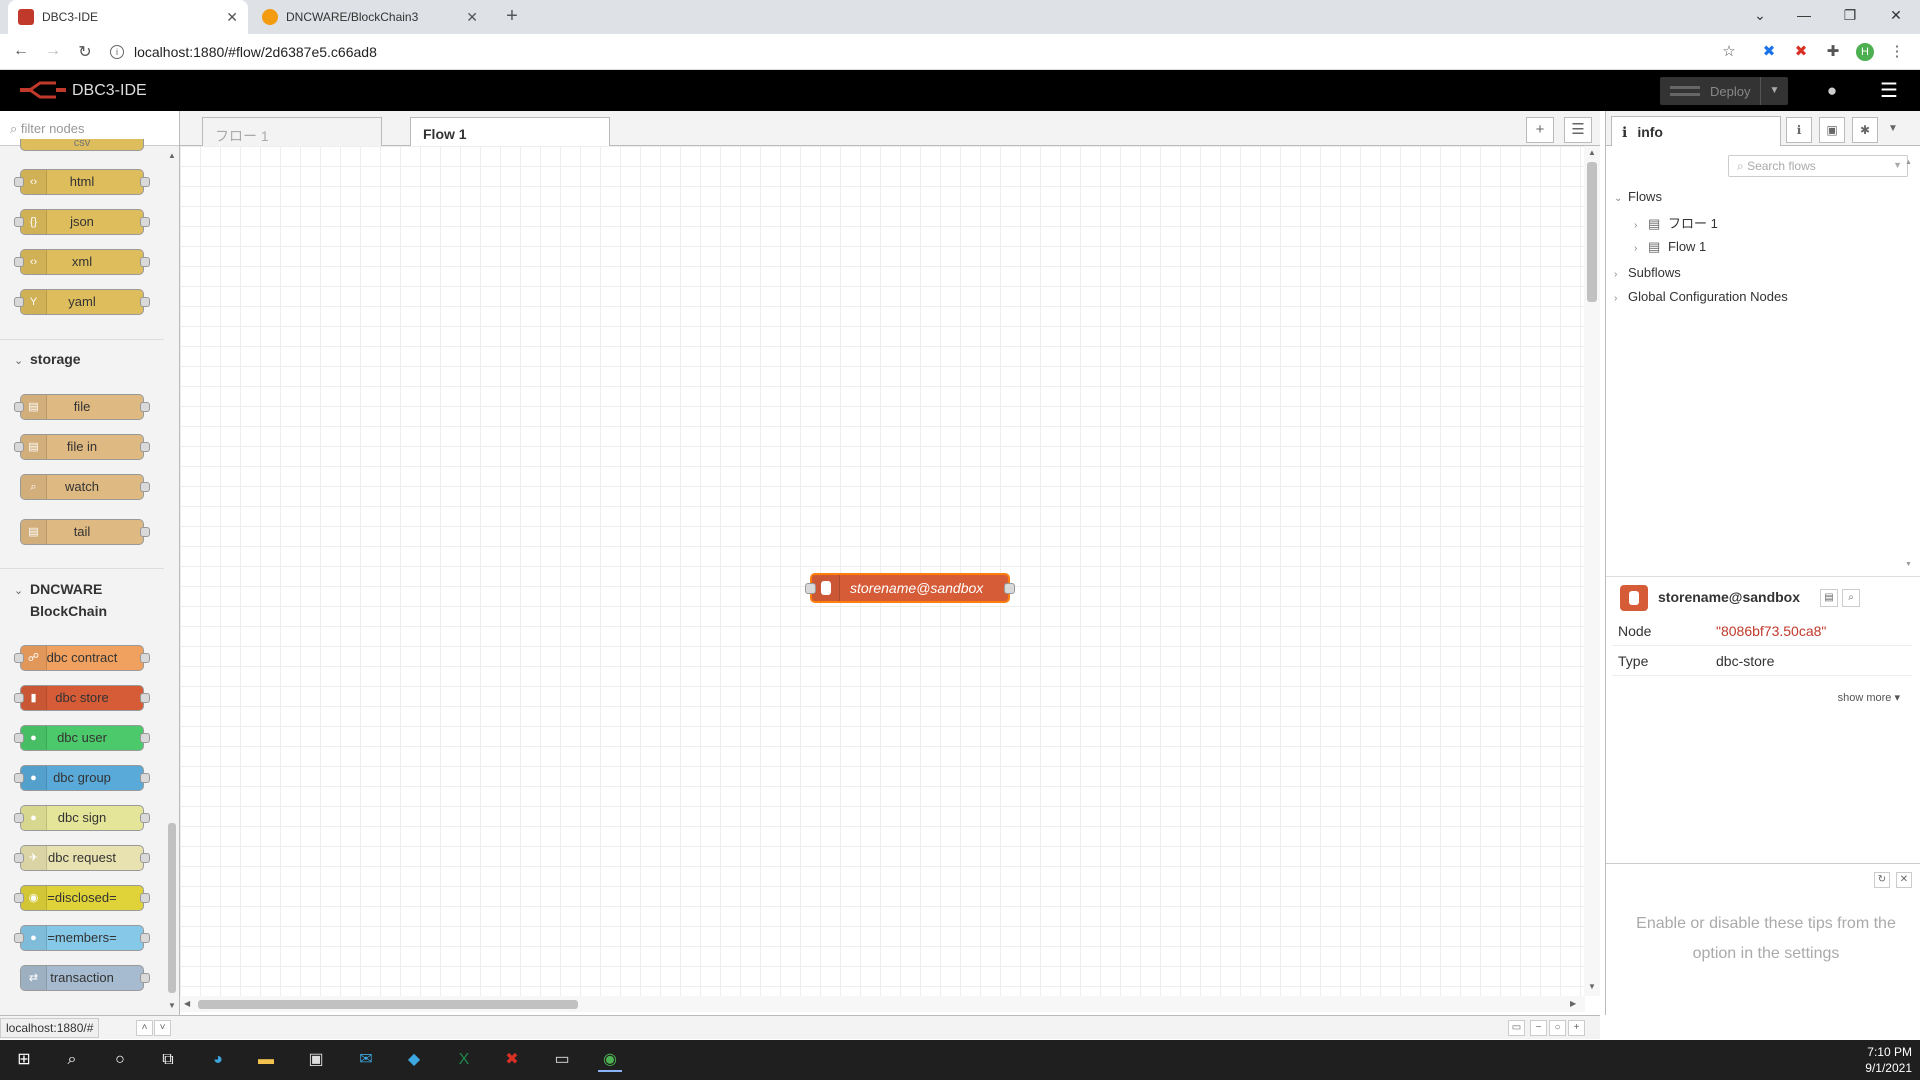 The height and width of the screenshot is (1080, 1920). Describe the element at coordinates (172, 580) in the screenshot. I see `palette-scrollbar: ▲ ▼` at that location.